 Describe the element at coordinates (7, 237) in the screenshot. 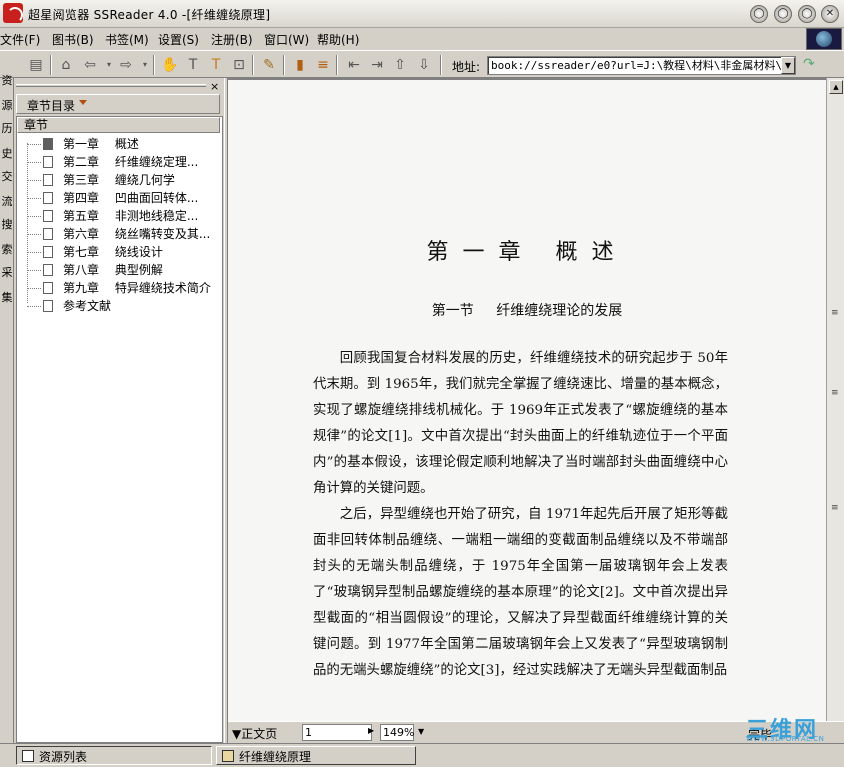

I see `tab-search: 搜 索` at that location.